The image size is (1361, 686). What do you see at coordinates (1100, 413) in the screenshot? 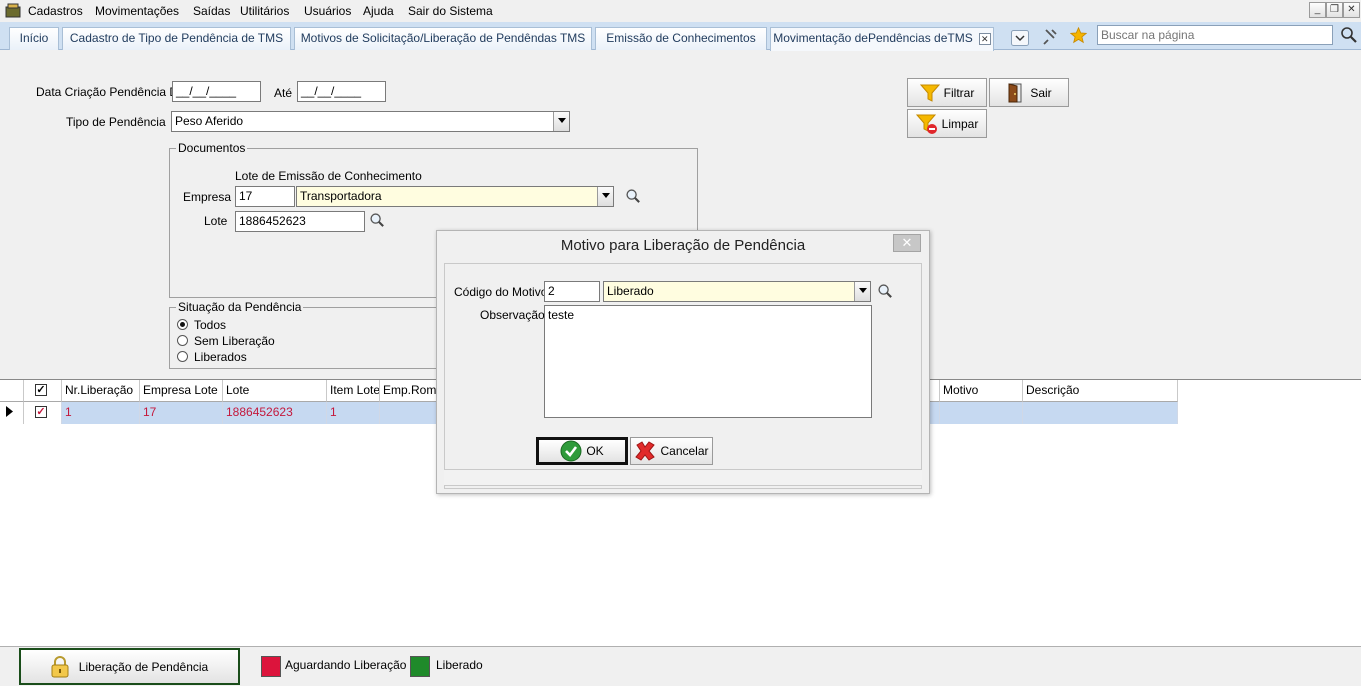
I see `cell-descricao` at bounding box center [1100, 413].